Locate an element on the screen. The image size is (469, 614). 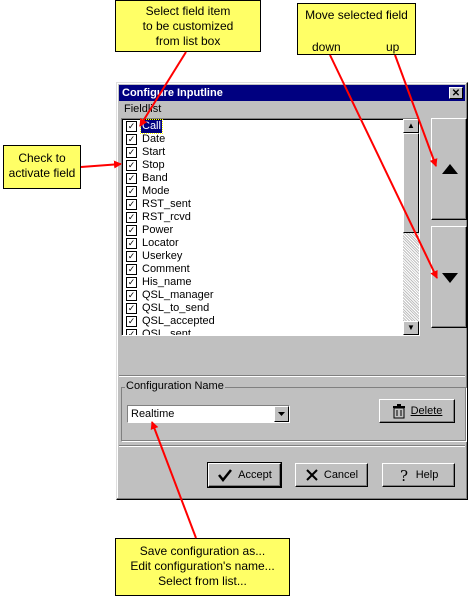
cancel-button: Cancel is located at coordinates (331, 475).